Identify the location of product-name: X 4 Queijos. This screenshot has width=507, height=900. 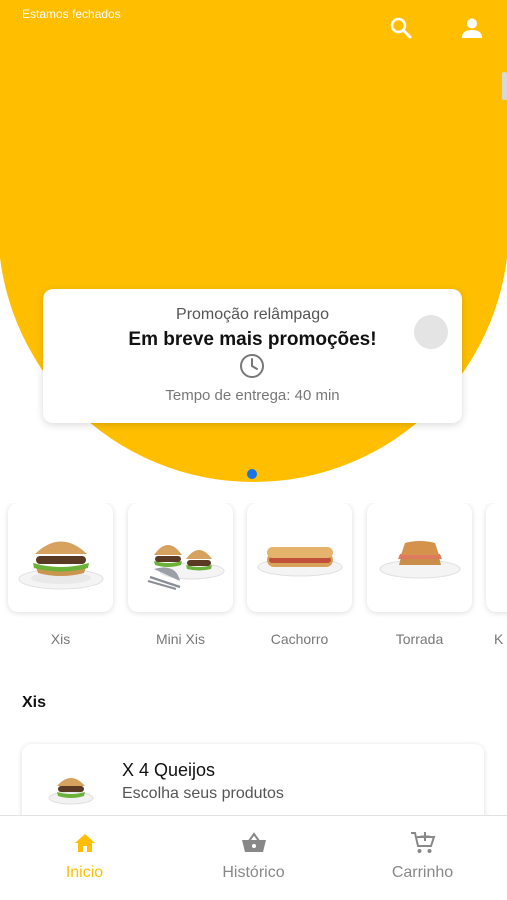
(169, 770).